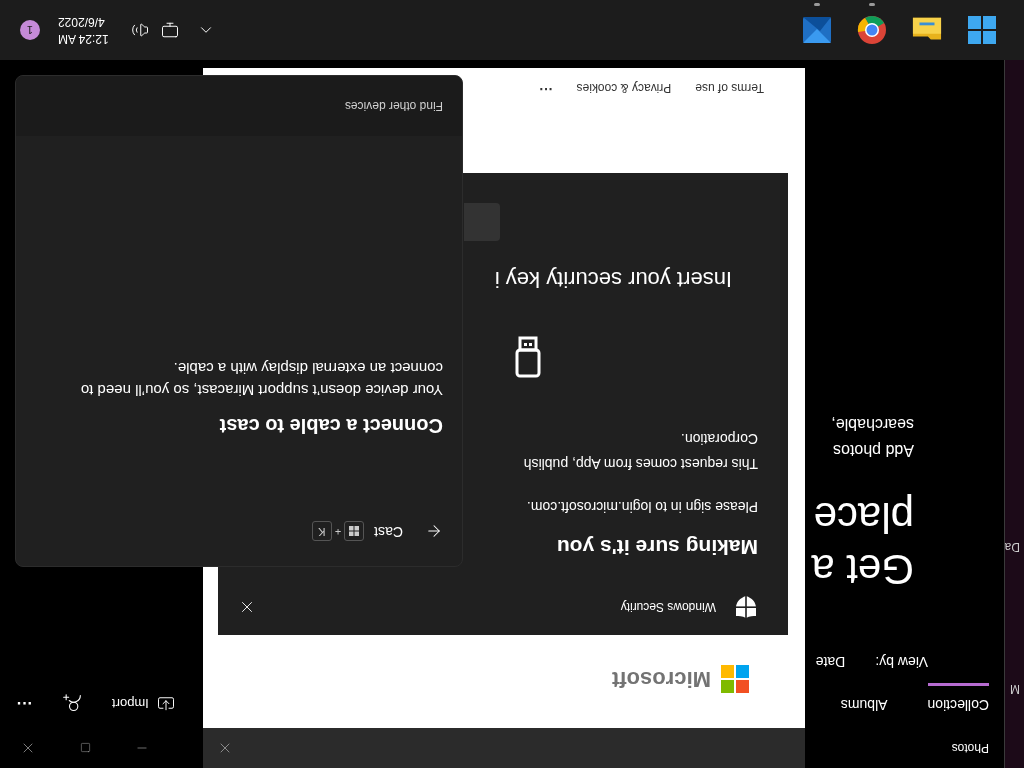  What do you see at coordinates (613, 280) in the screenshot?
I see `dialog-prompt: Insert your security key i` at bounding box center [613, 280].